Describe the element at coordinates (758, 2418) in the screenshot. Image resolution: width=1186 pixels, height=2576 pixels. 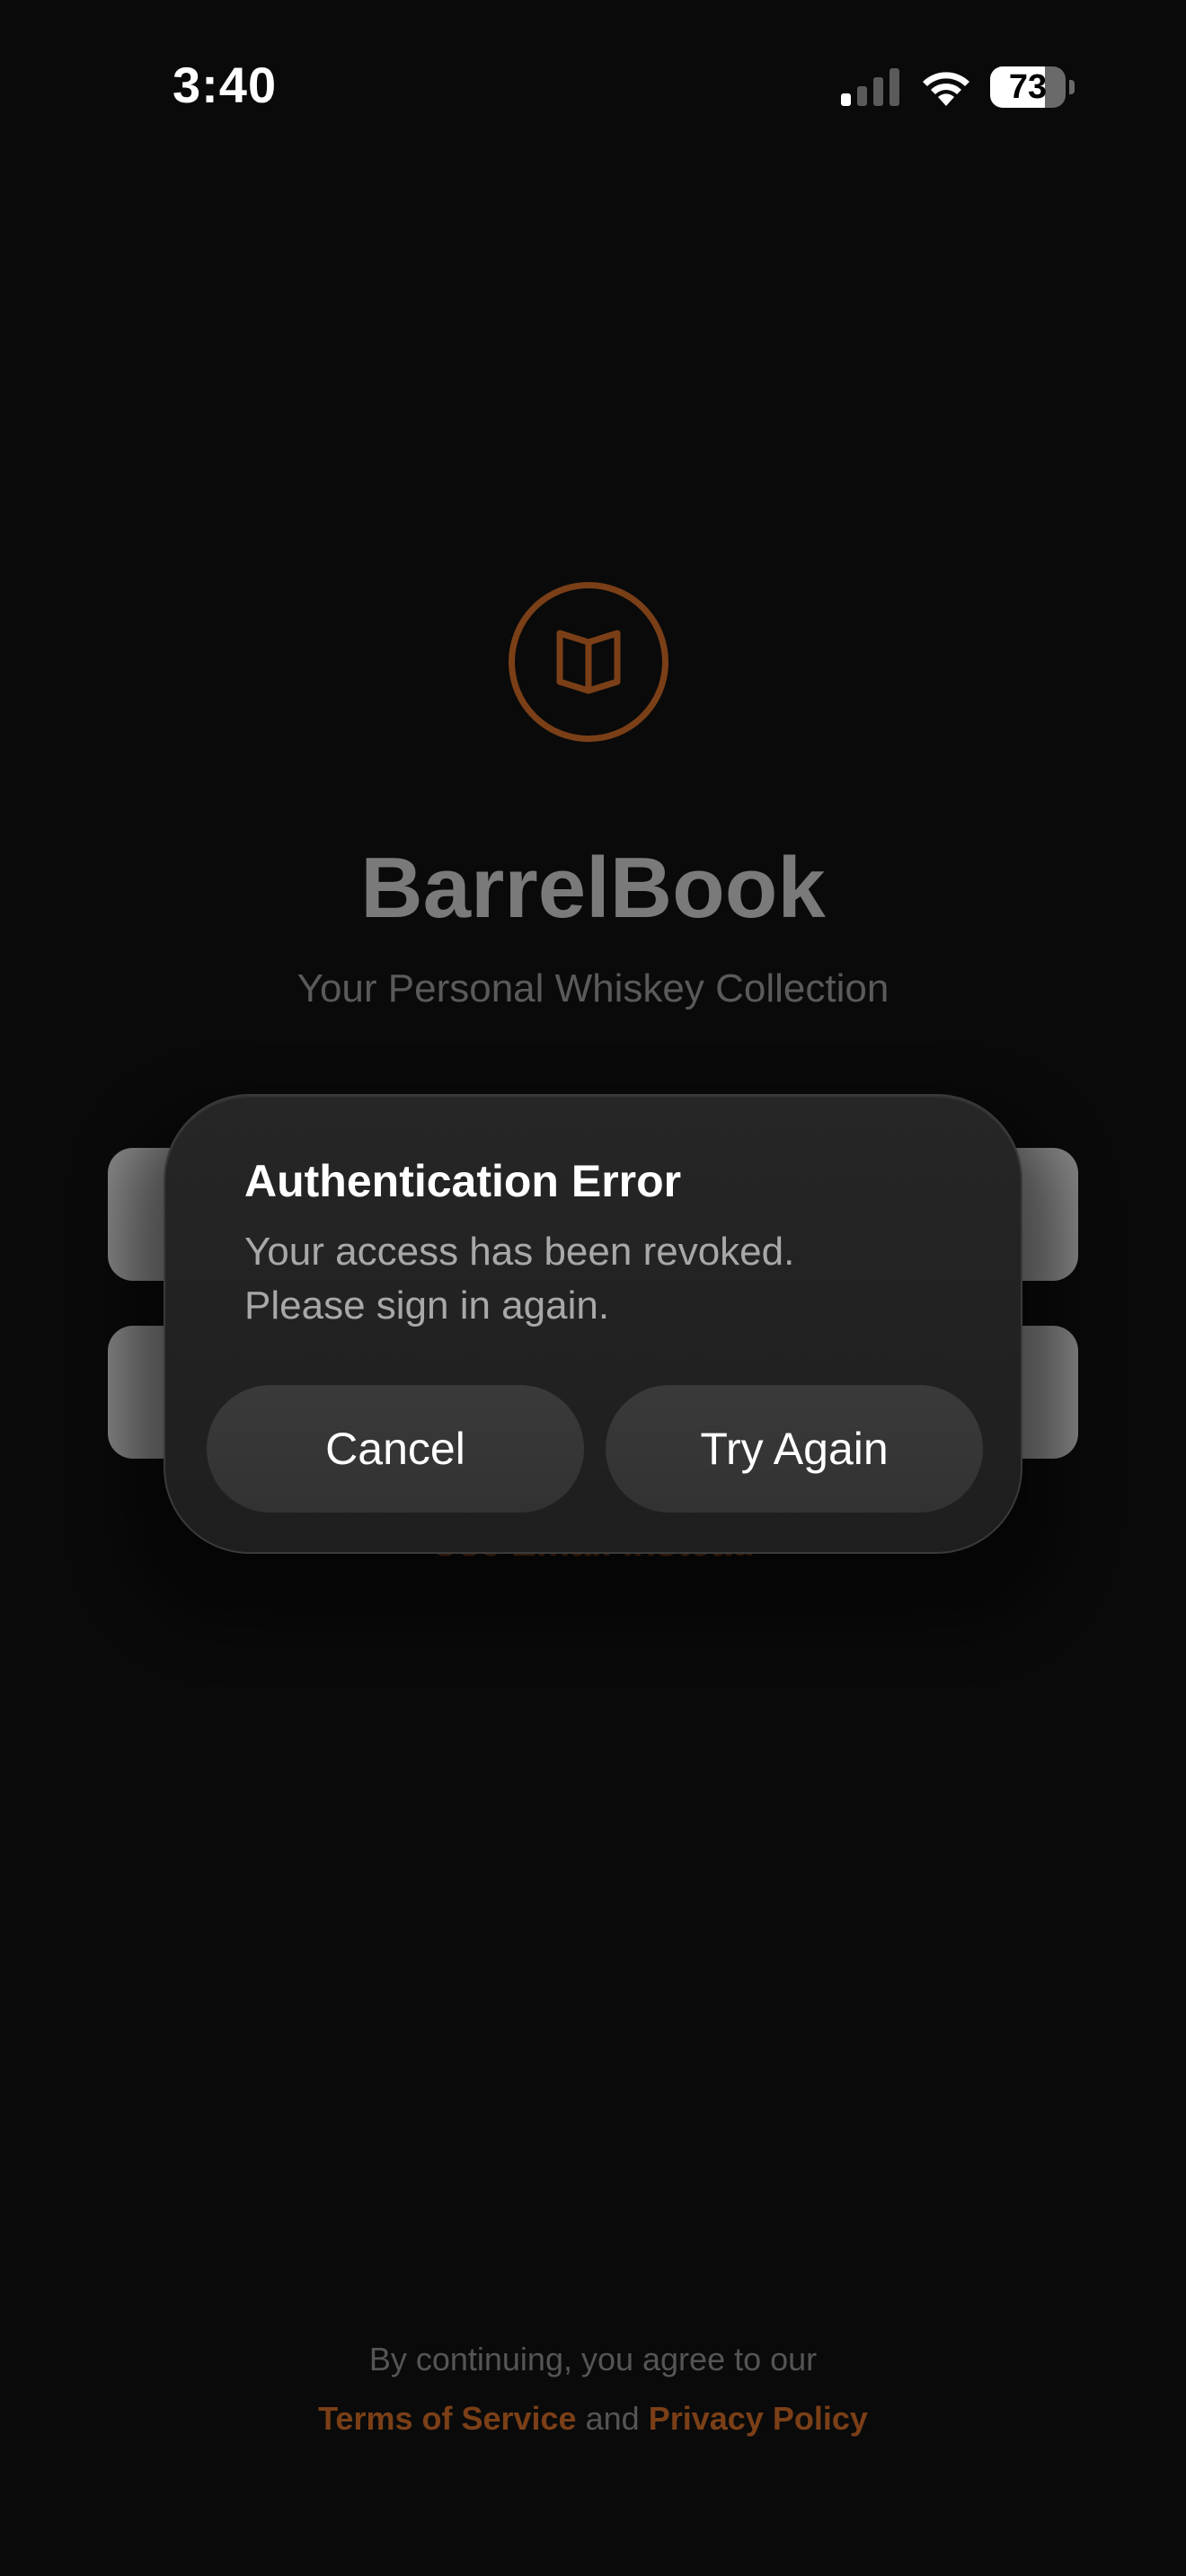
I see `privacy-policy-link: Privacy Policy` at that location.